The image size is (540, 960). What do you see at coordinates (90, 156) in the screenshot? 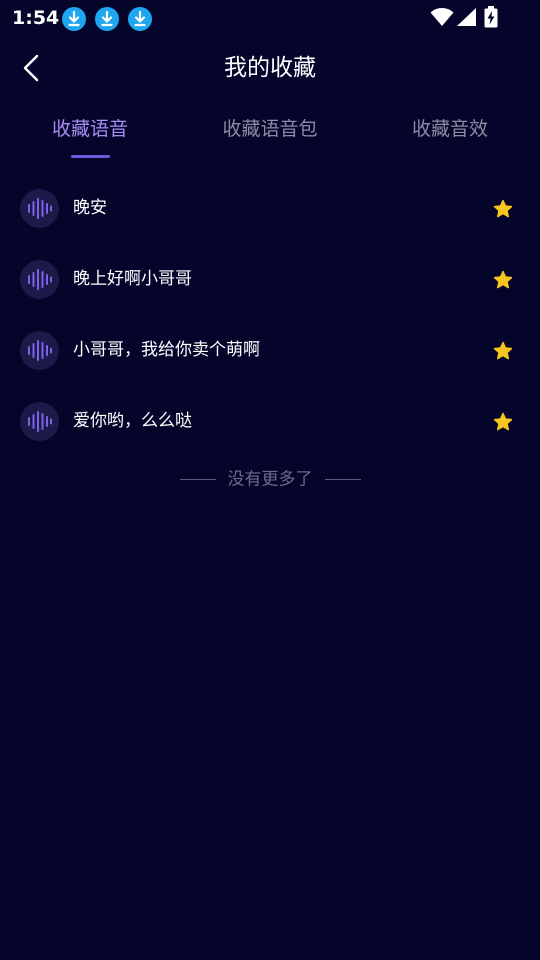
I see `active-tab-indicator` at bounding box center [90, 156].